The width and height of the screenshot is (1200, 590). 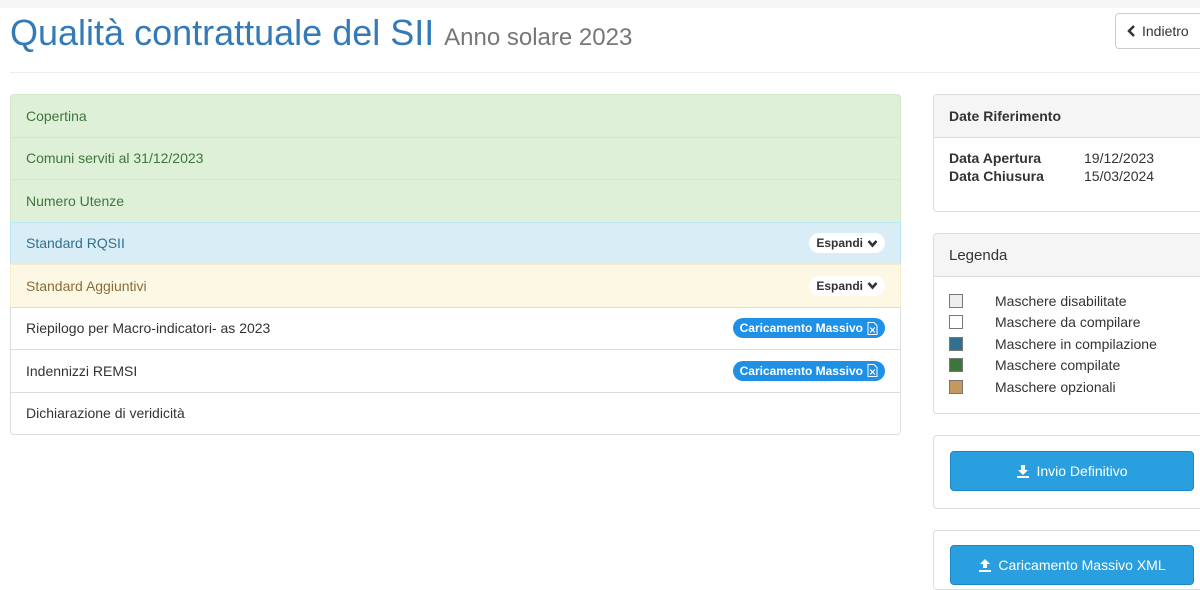 What do you see at coordinates (1165, 31) in the screenshot?
I see `back-button-label: Indietro` at bounding box center [1165, 31].